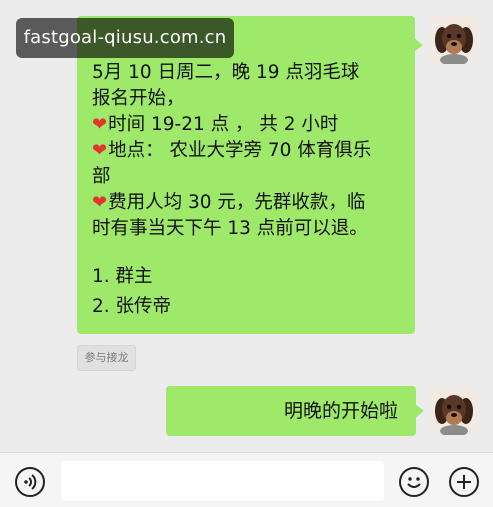 This screenshot has height=507, width=493. Describe the element at coordinates (215, 124) in the screenshot. I see `message-line: ❤时间 19-21 点 ， 共 2 小时` at that location.